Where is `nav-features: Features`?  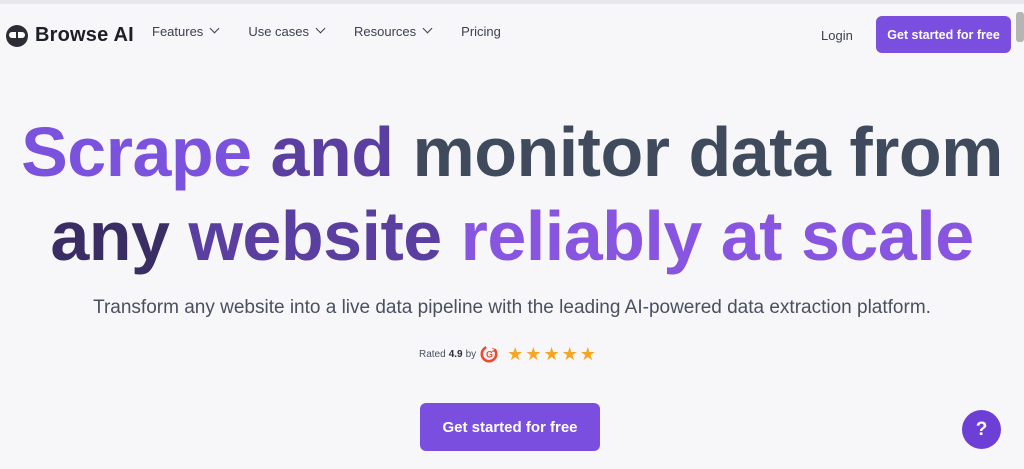
nav-features: Features is located at coordinates (186, 31).